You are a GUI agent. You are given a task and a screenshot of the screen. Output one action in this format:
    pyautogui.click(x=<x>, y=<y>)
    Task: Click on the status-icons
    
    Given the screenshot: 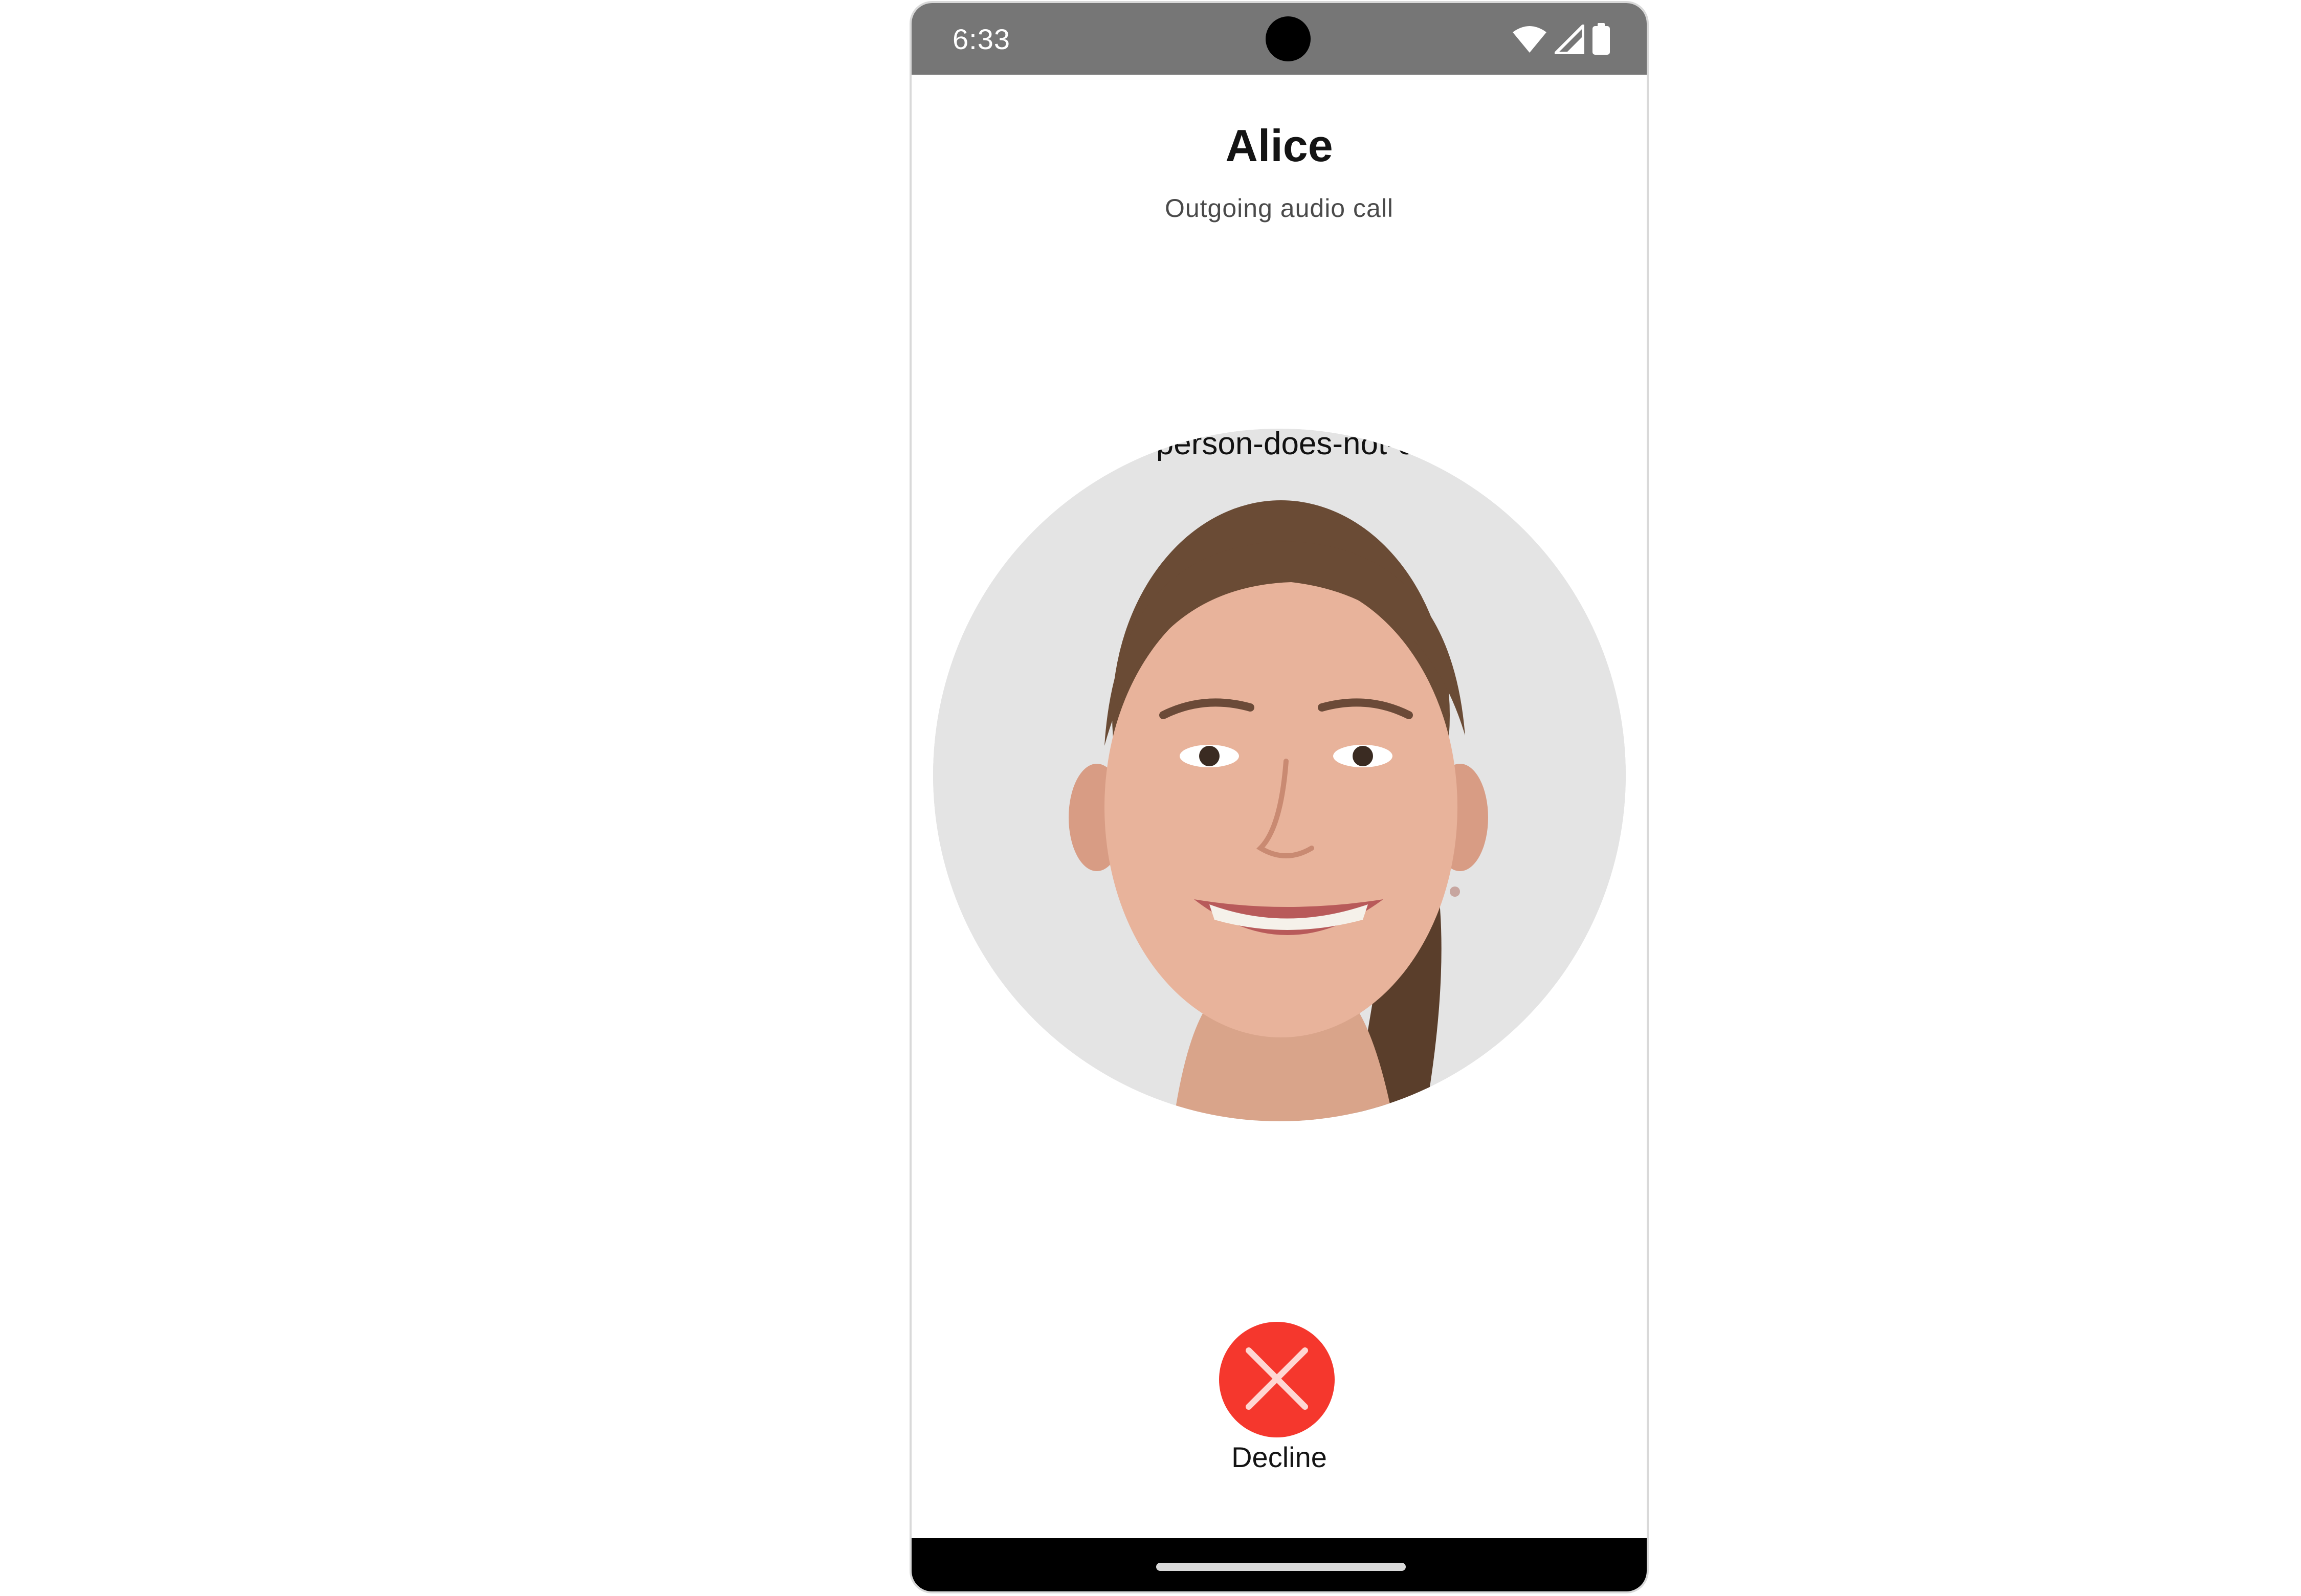 What is the action you would take?
    pyautogui.click(x=1561, y=39)
    